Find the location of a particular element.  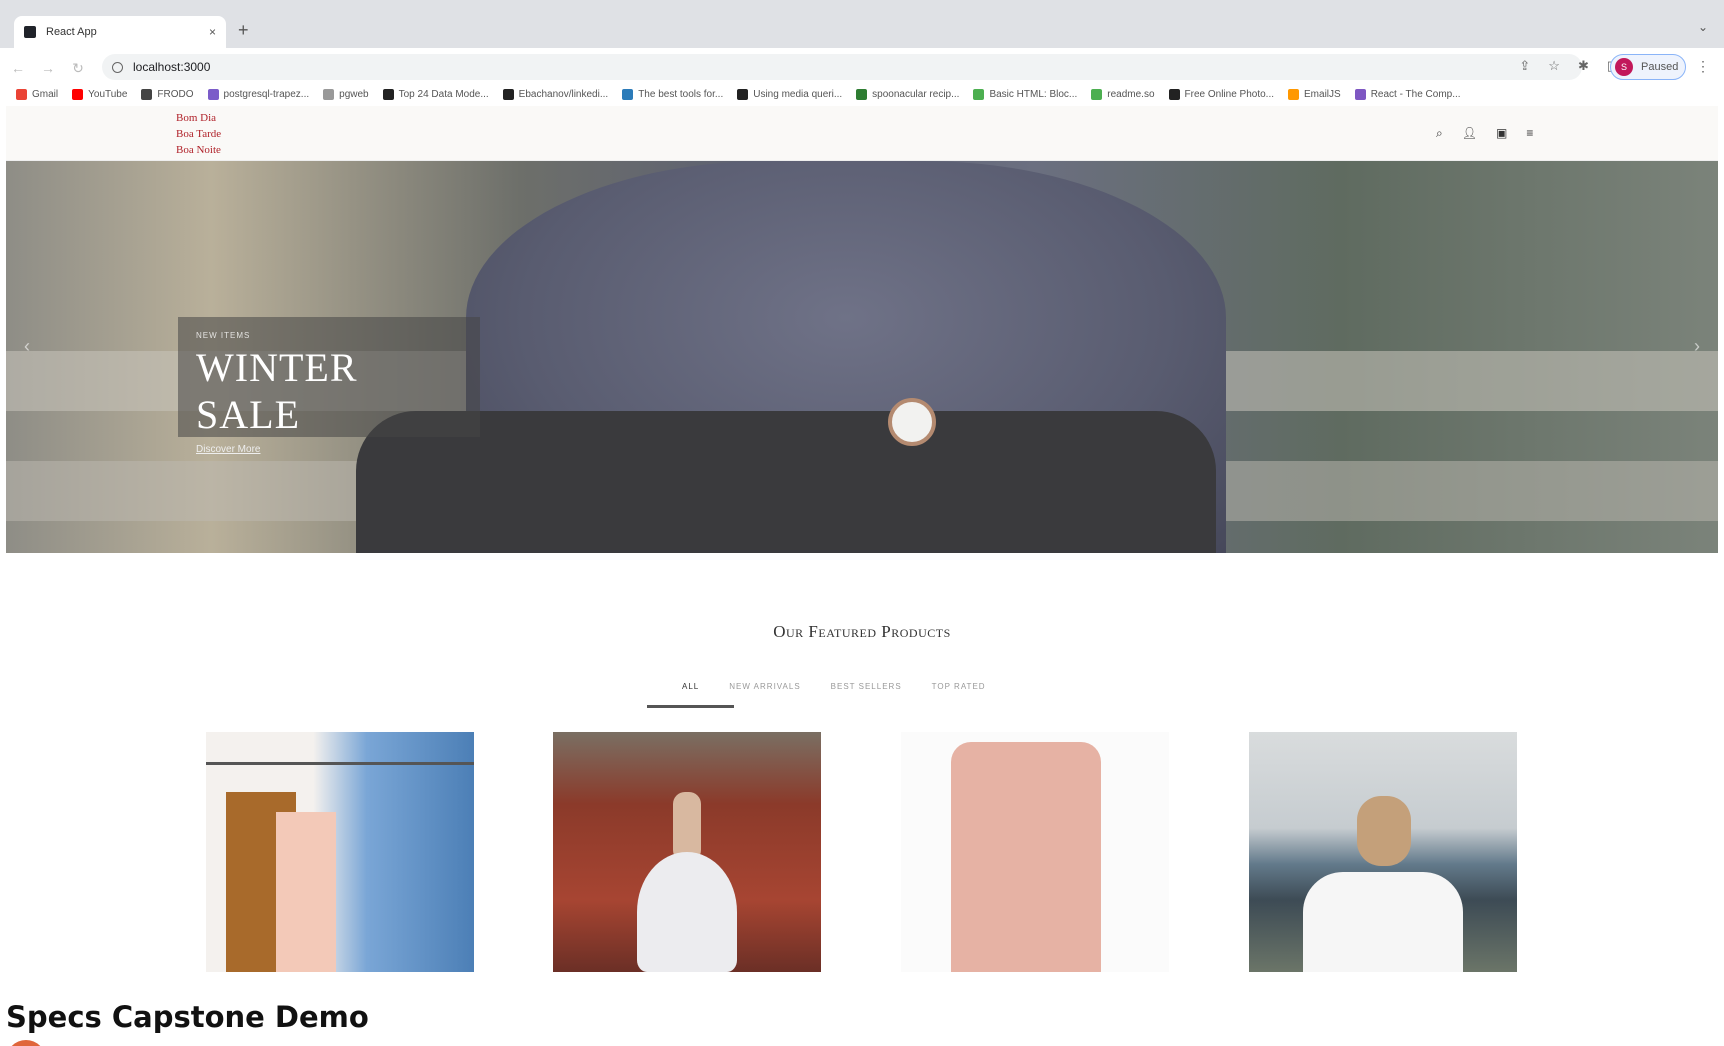

bookmark-label: Gmail is located at coordinates (45, 94).